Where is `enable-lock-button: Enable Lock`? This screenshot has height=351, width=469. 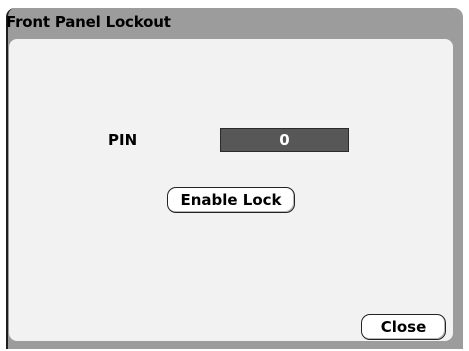 enable-lock-button: Enable Lock is located at coordinates (231, 200).